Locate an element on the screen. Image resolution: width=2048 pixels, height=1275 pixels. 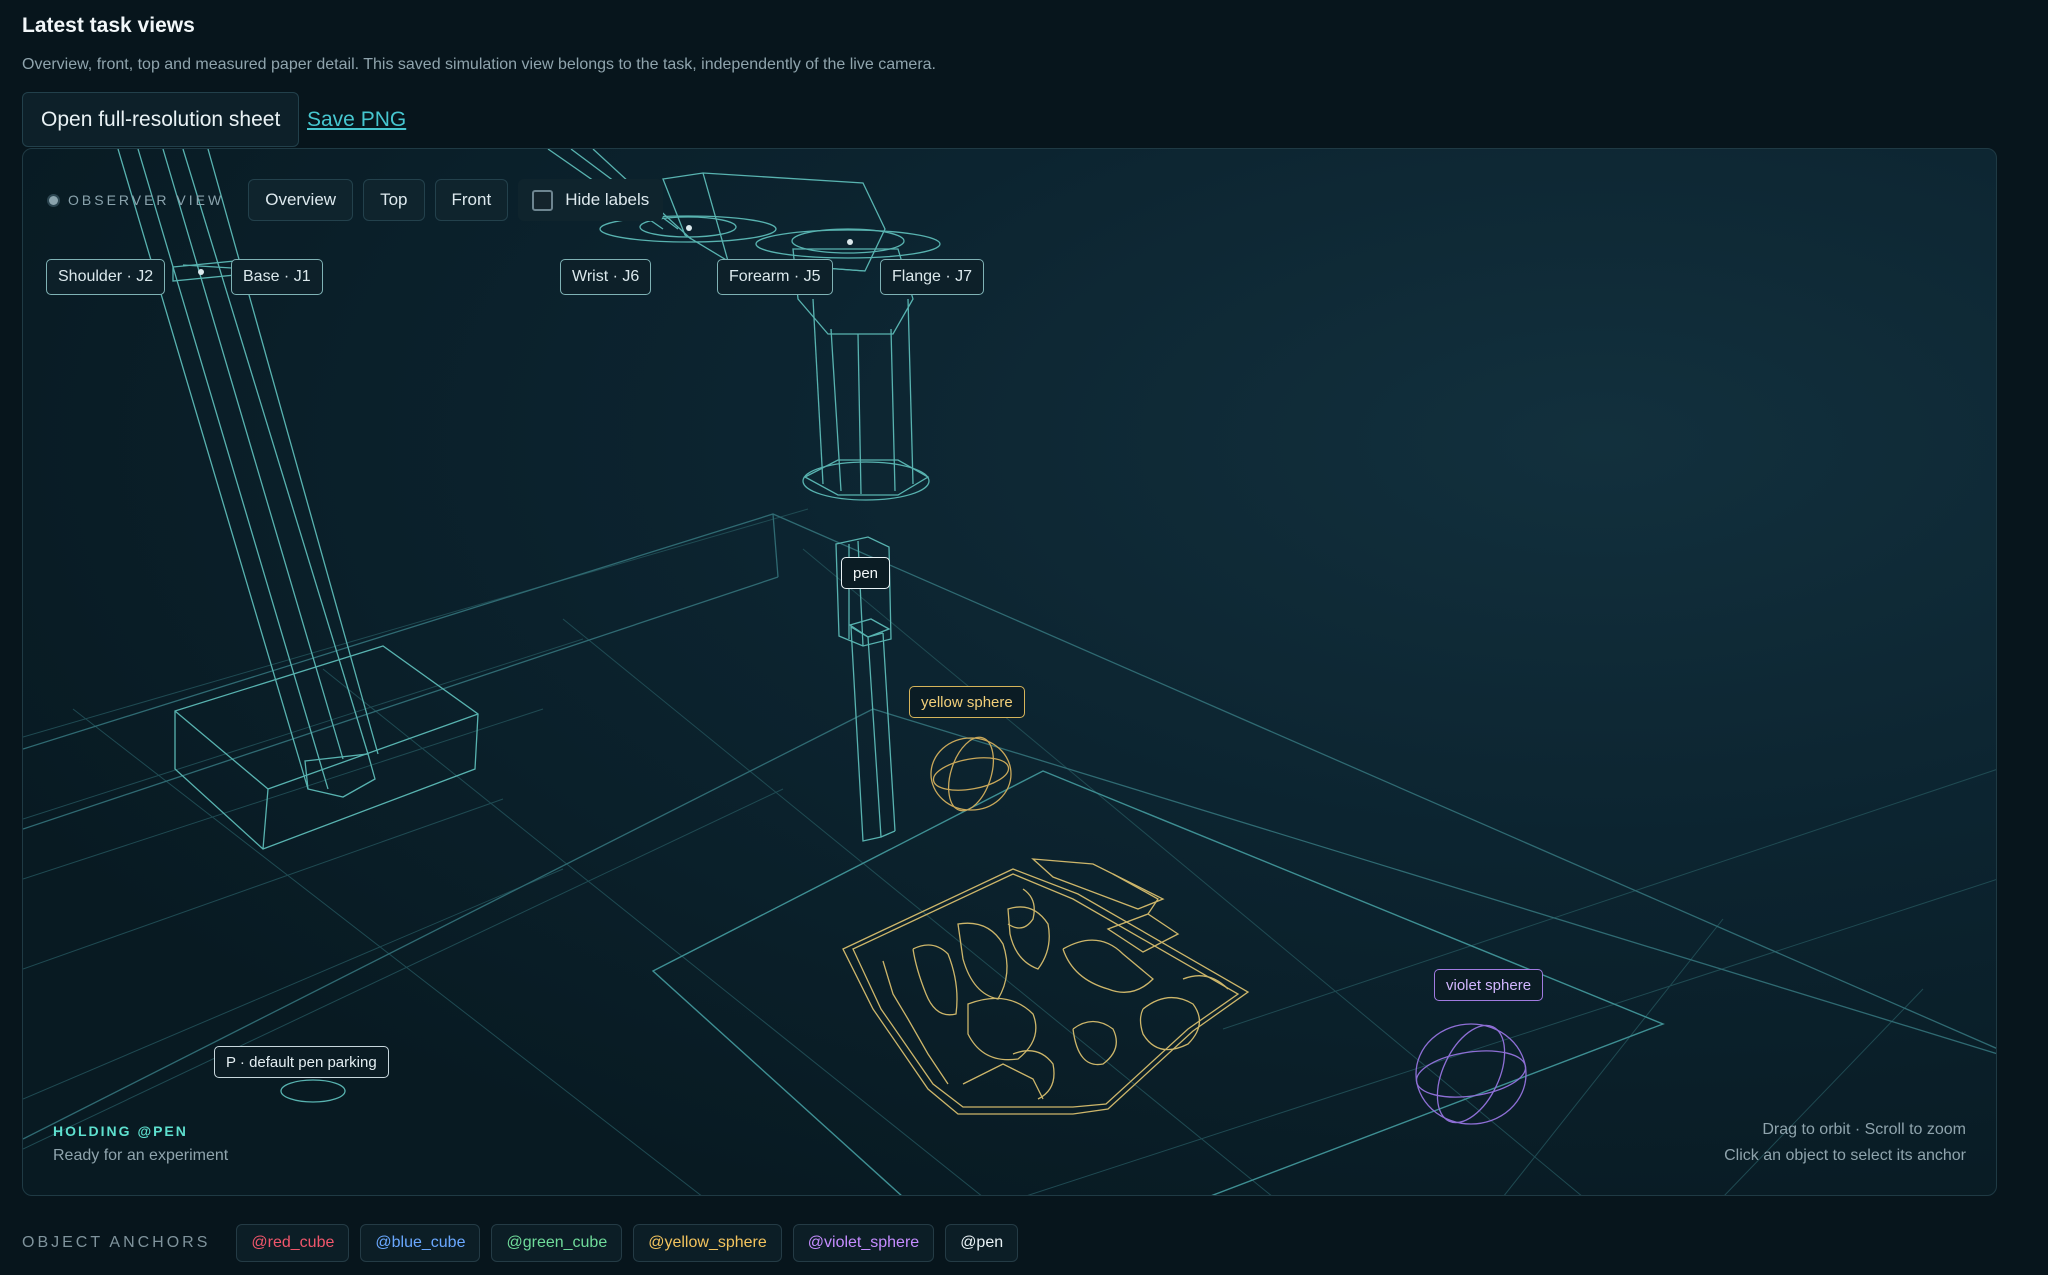
observer-view-label: OBSERVER VIEW is located at coordinates (146, 200).